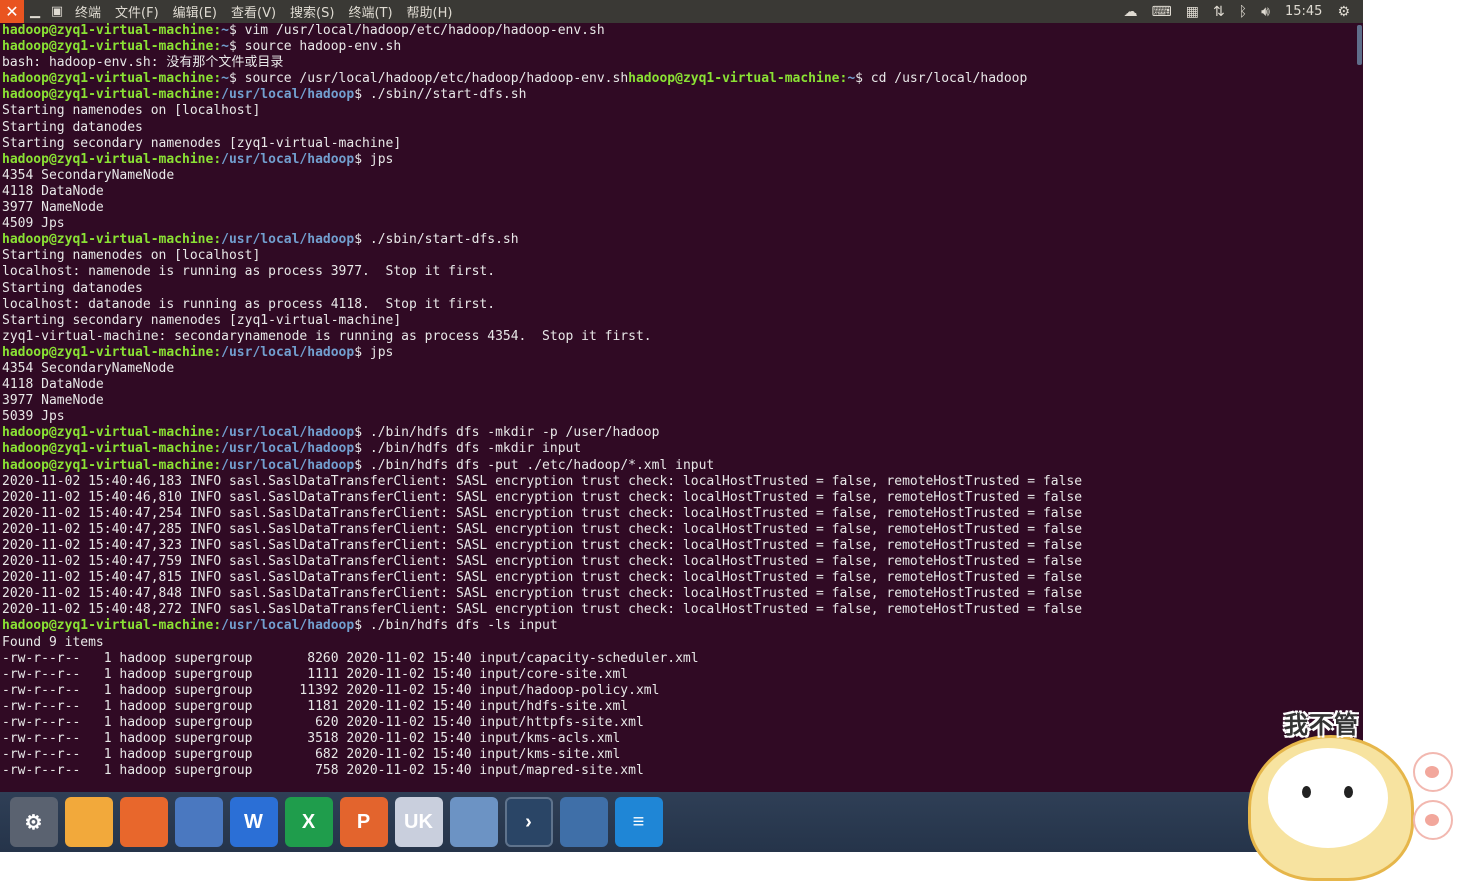 Image resolution: width=1457 pixels, height=881 pixels. Describe the element at coordinates (1265, 12) in the screenshot. I see `volume-icon: 🔊︎` at that location.